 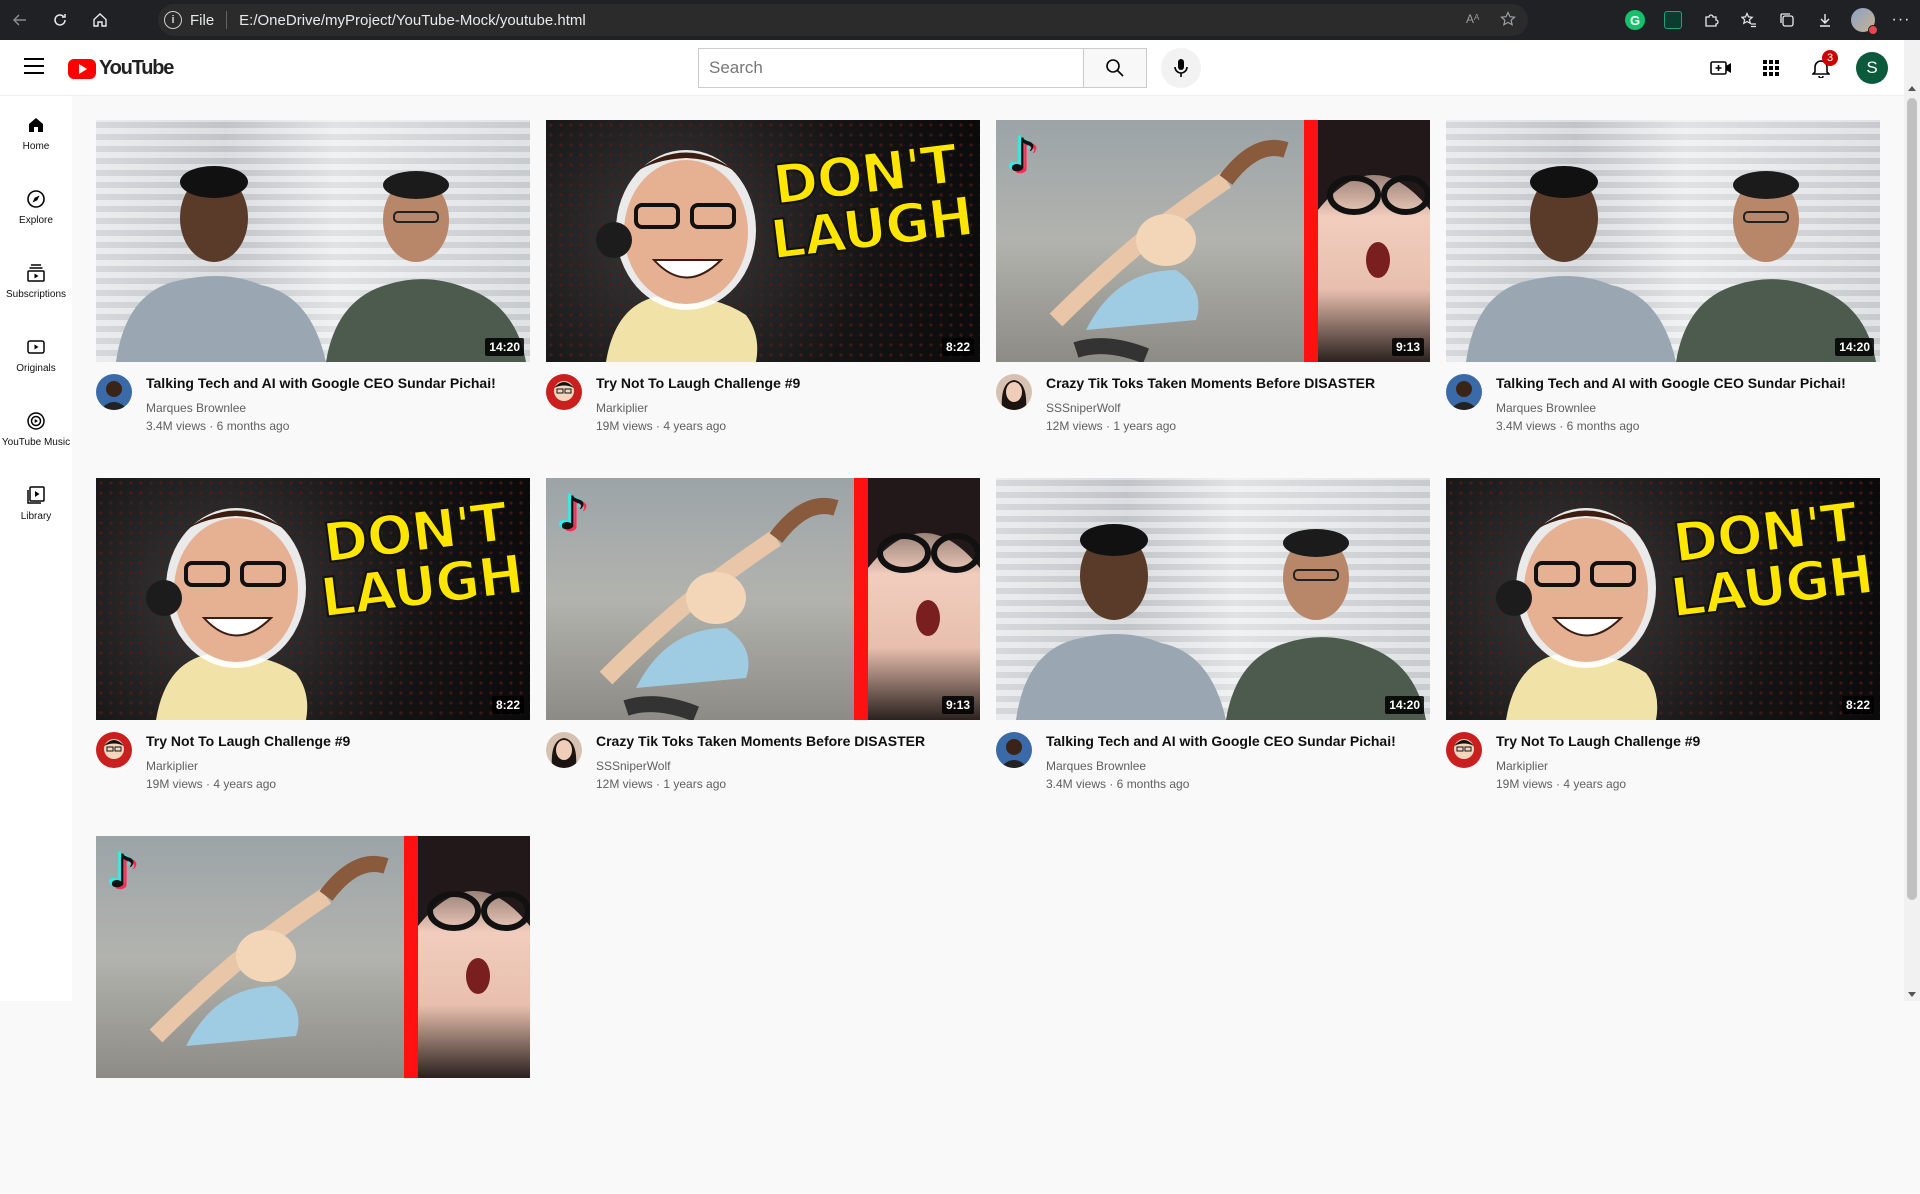 I want to click on library-icon, so click(x=36, y=494).